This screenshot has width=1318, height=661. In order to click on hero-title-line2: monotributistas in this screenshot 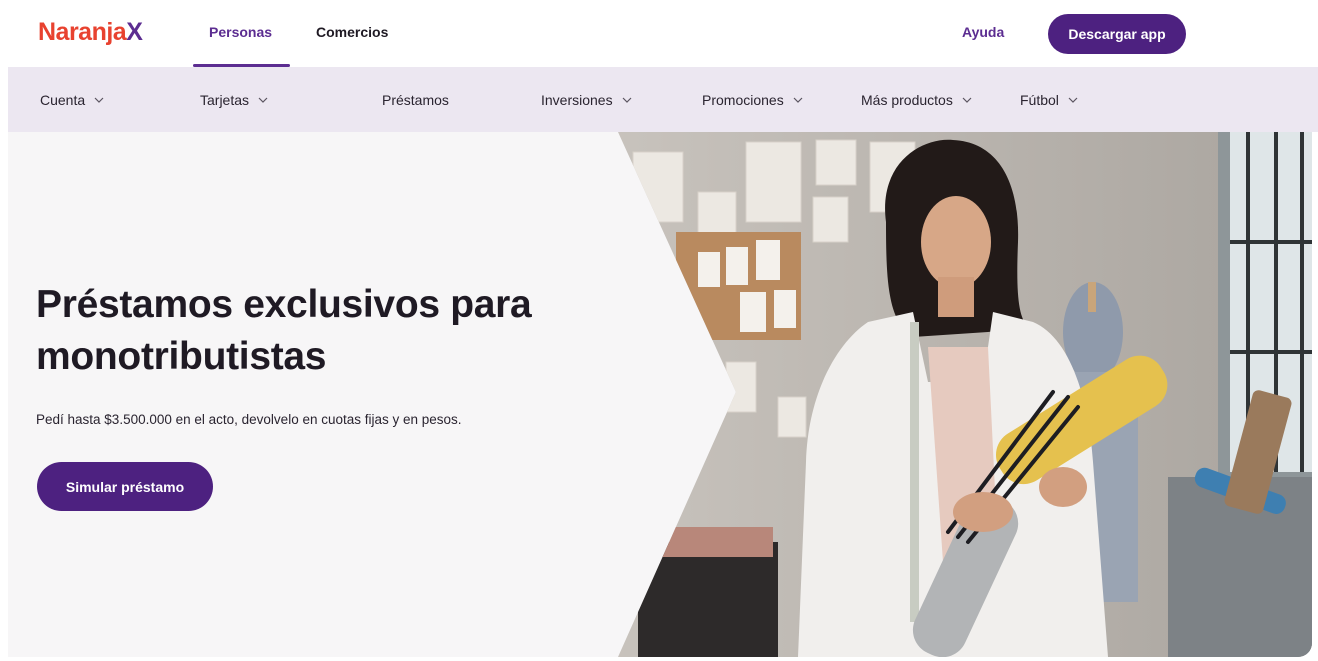, I will do `click(181, 356)`.